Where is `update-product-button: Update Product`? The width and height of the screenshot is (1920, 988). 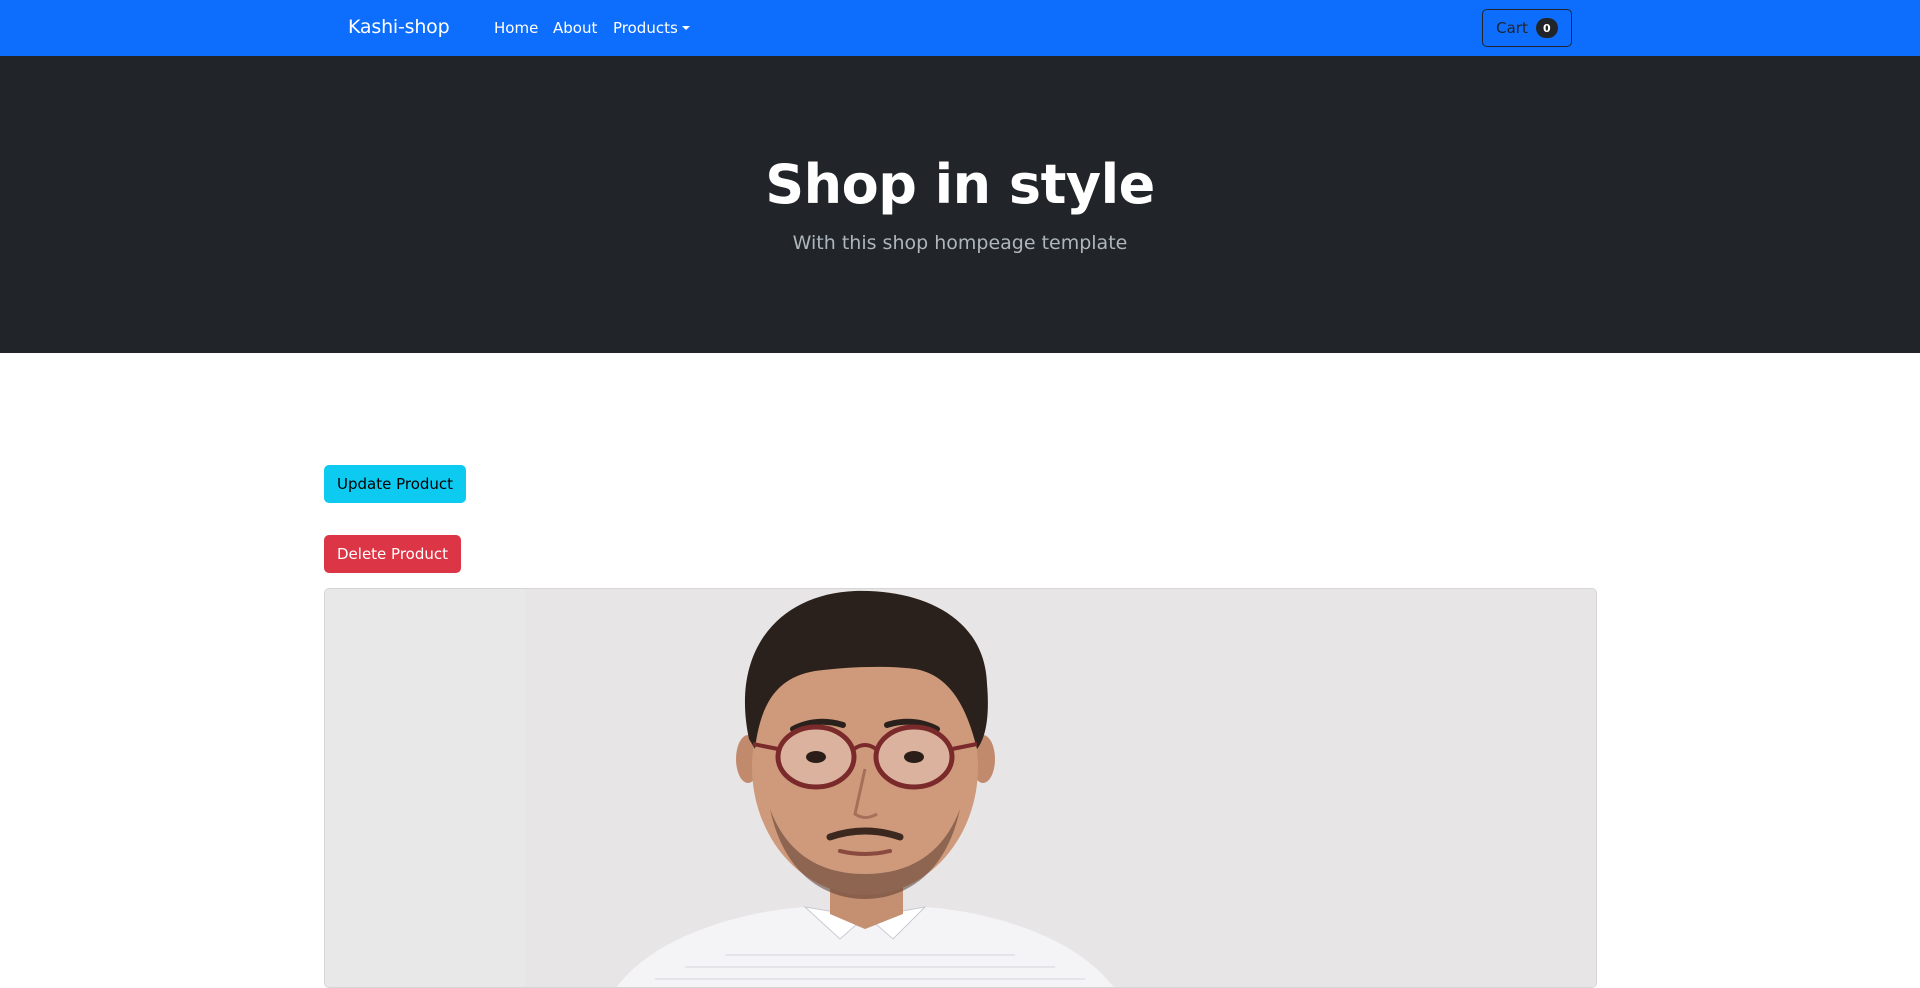 update-product-button: Update Product is located at coordinates (395, 484).